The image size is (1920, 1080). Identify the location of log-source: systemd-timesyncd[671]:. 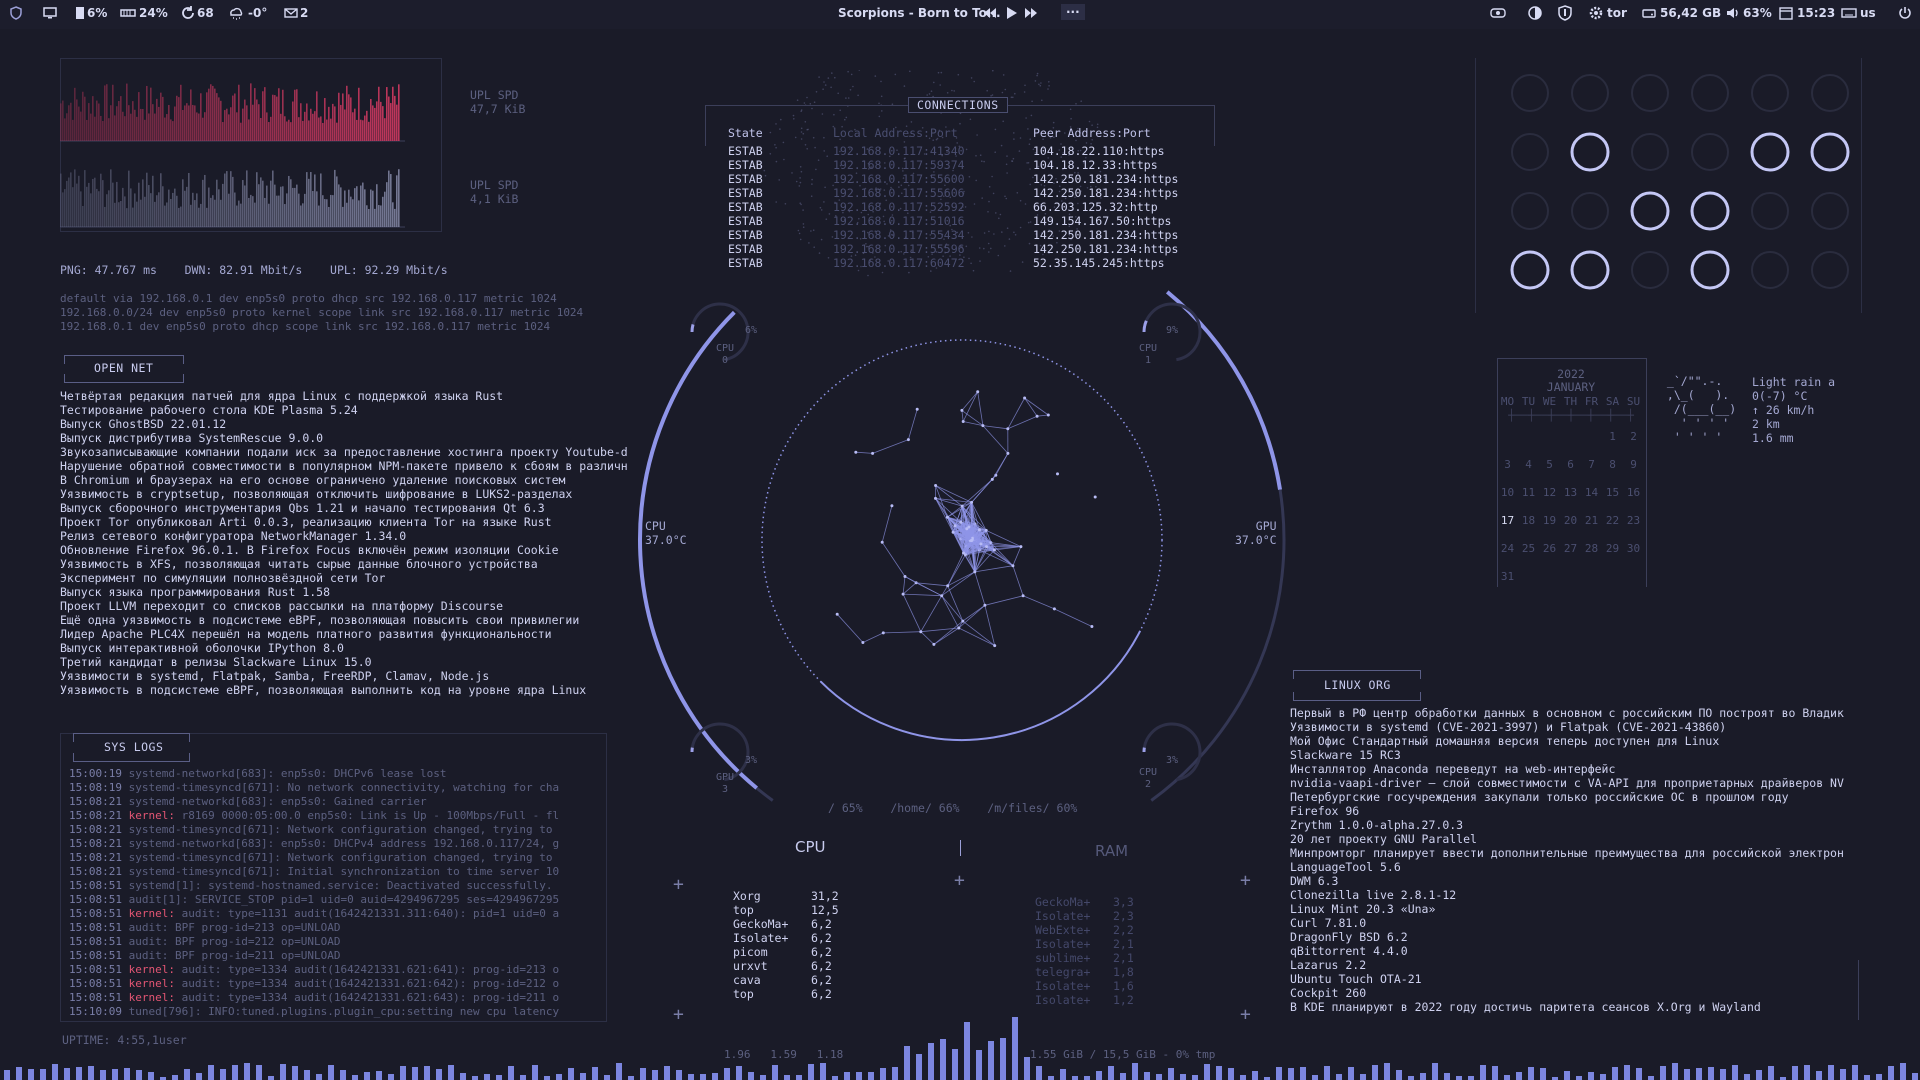
(204, 787).